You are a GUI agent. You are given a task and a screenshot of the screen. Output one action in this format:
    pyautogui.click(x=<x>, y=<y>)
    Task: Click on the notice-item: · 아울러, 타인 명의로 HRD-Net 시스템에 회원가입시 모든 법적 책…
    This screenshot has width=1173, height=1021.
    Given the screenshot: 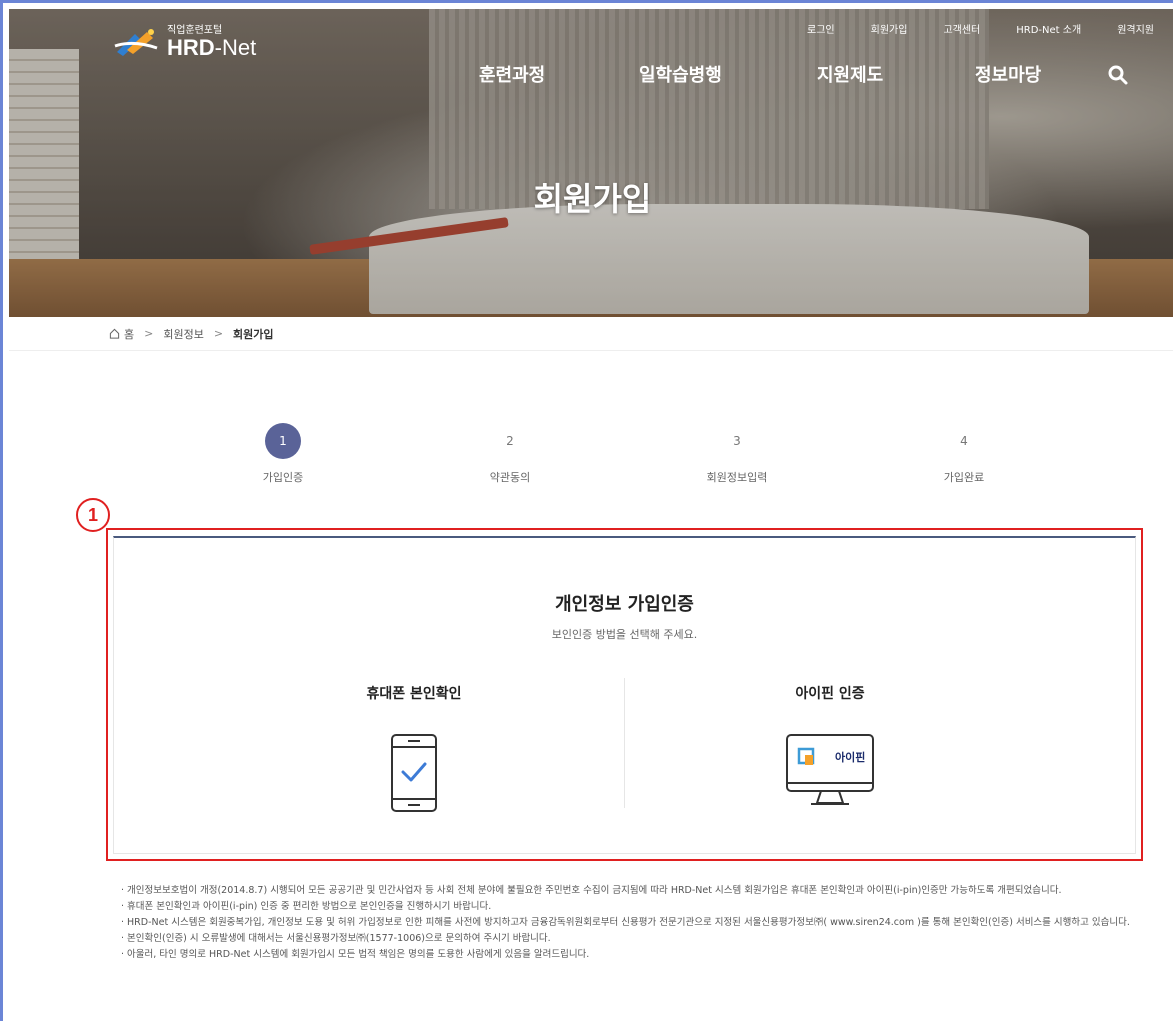 What is the action you would take?
    pyautogui.click(x=355, y=954)
    